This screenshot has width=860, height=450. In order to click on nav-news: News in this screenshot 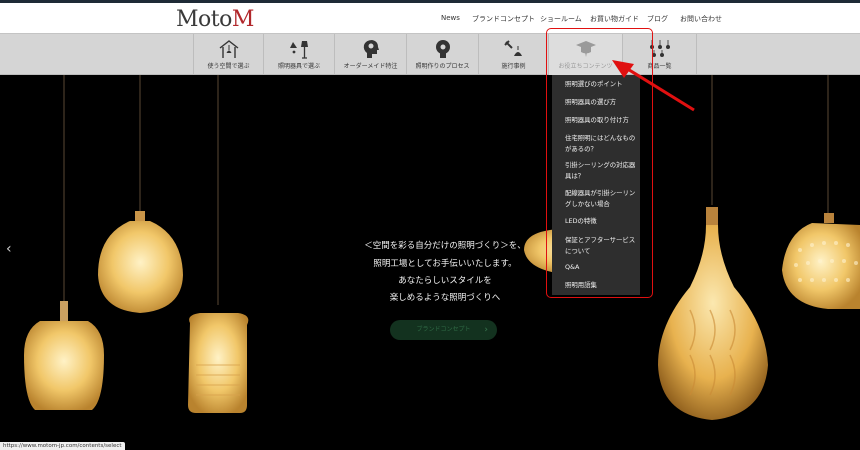, I will do `click(450, 18)`.